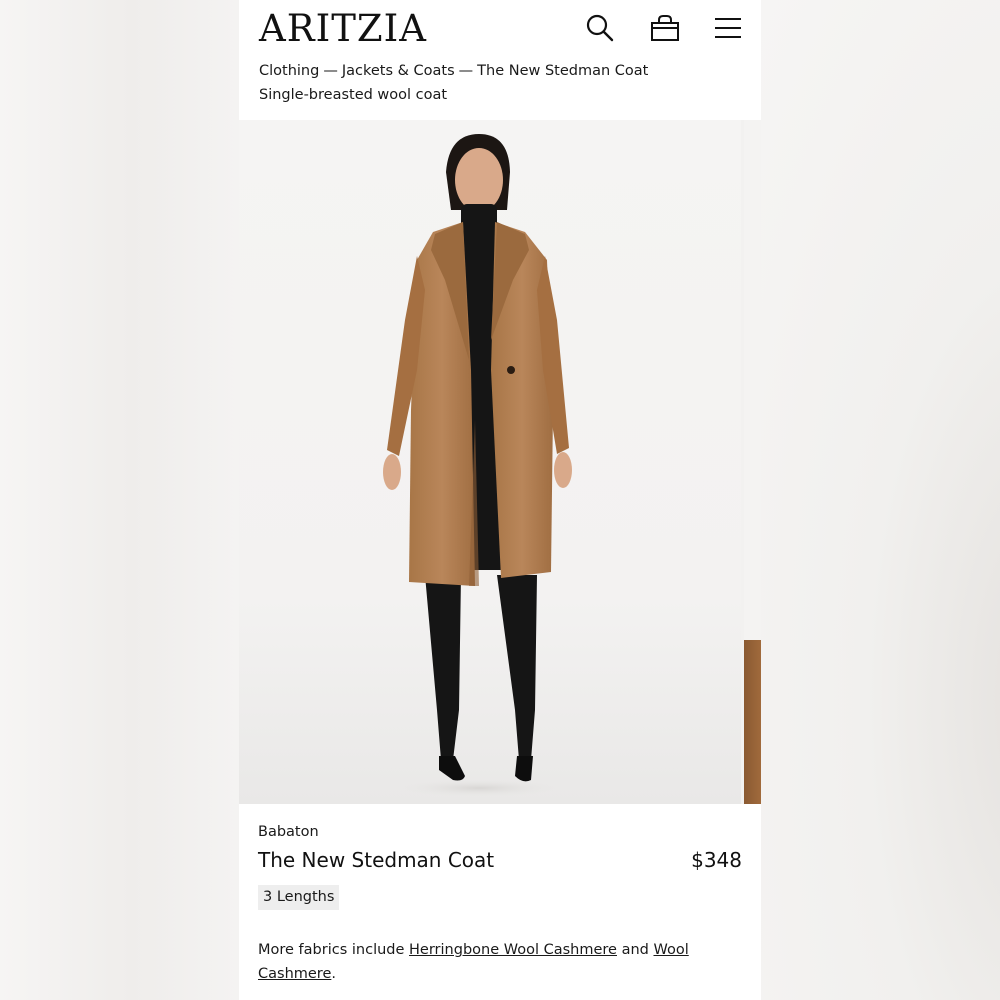 This screenshot has width=1000, height=1000. I want to click on next-image-coat-edge, so click(752, 722).